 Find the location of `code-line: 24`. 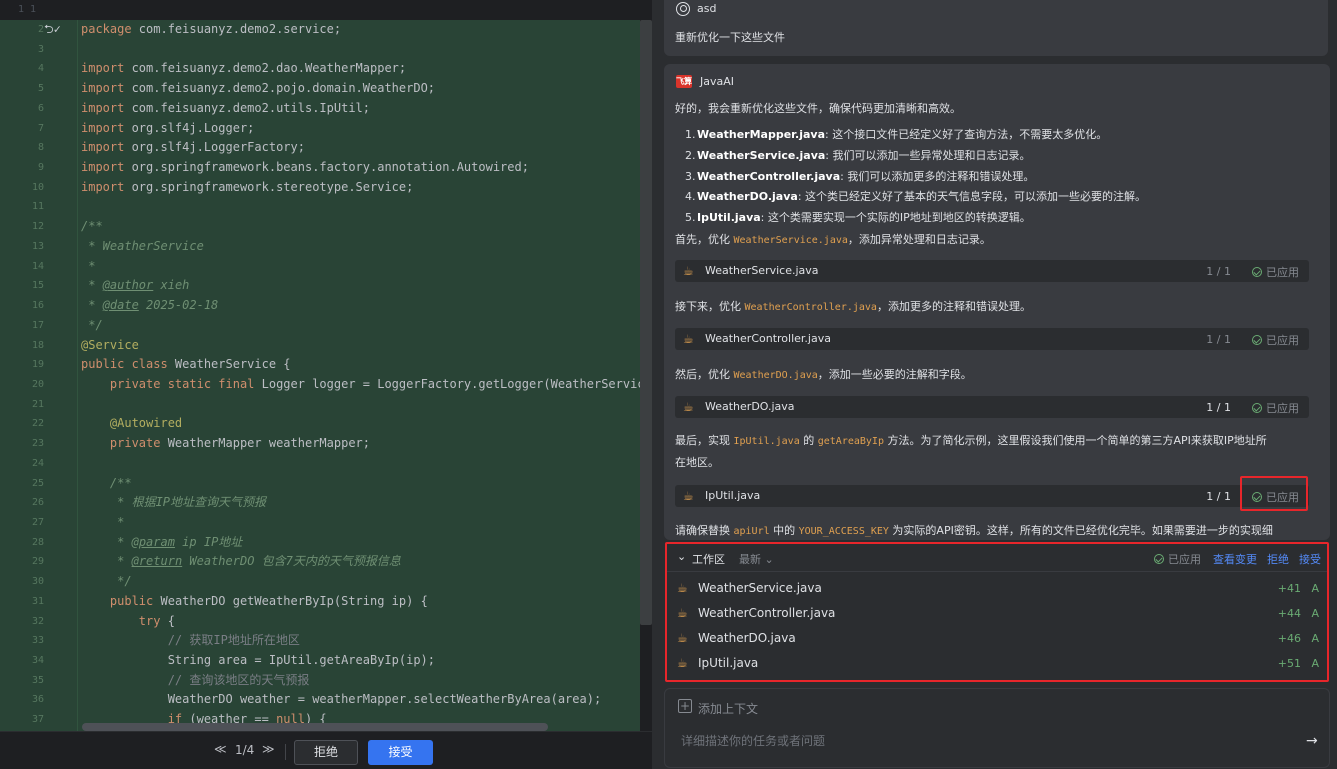

code-line: 24 is located at coordinates (320, 464).